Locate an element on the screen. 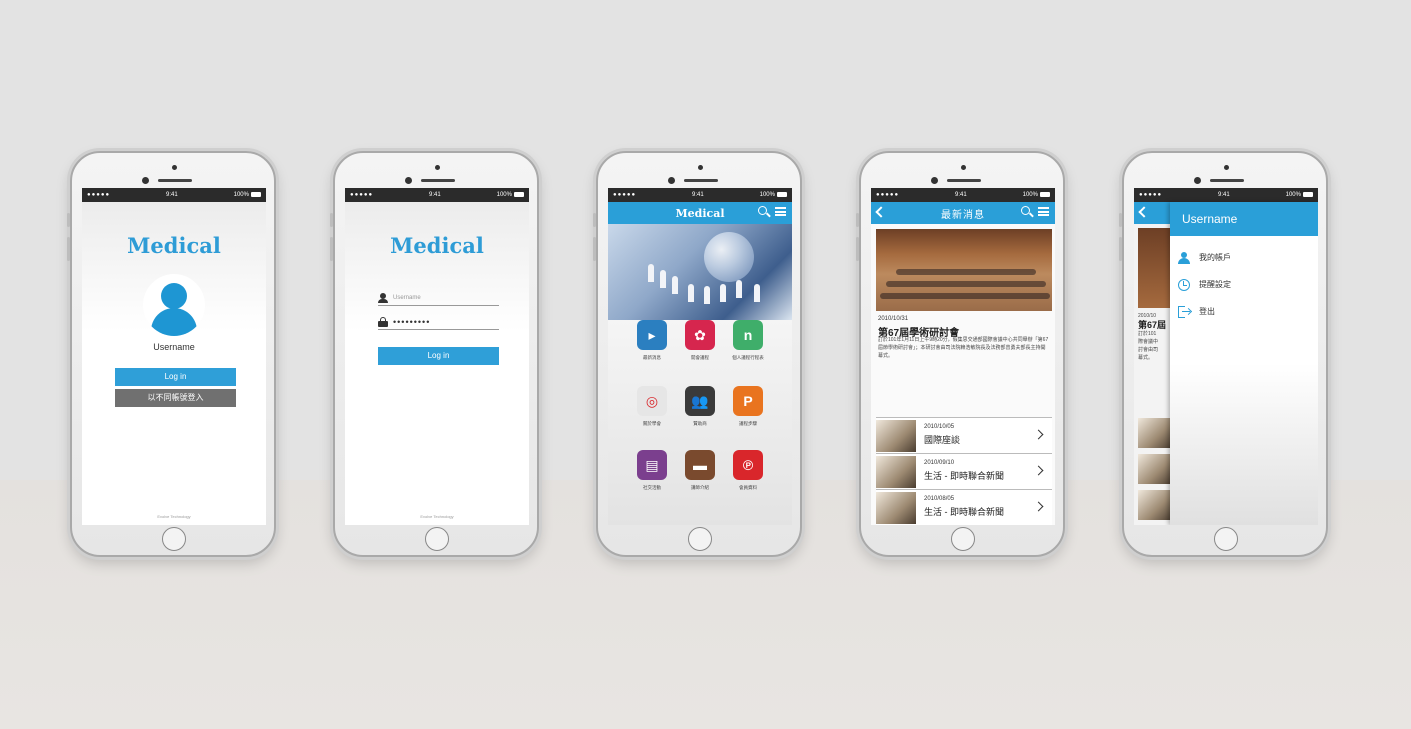 The width and height of the screenshot is (1411, 729). lifebuoy-icon: ◎ is located at coordinates (652, 401).